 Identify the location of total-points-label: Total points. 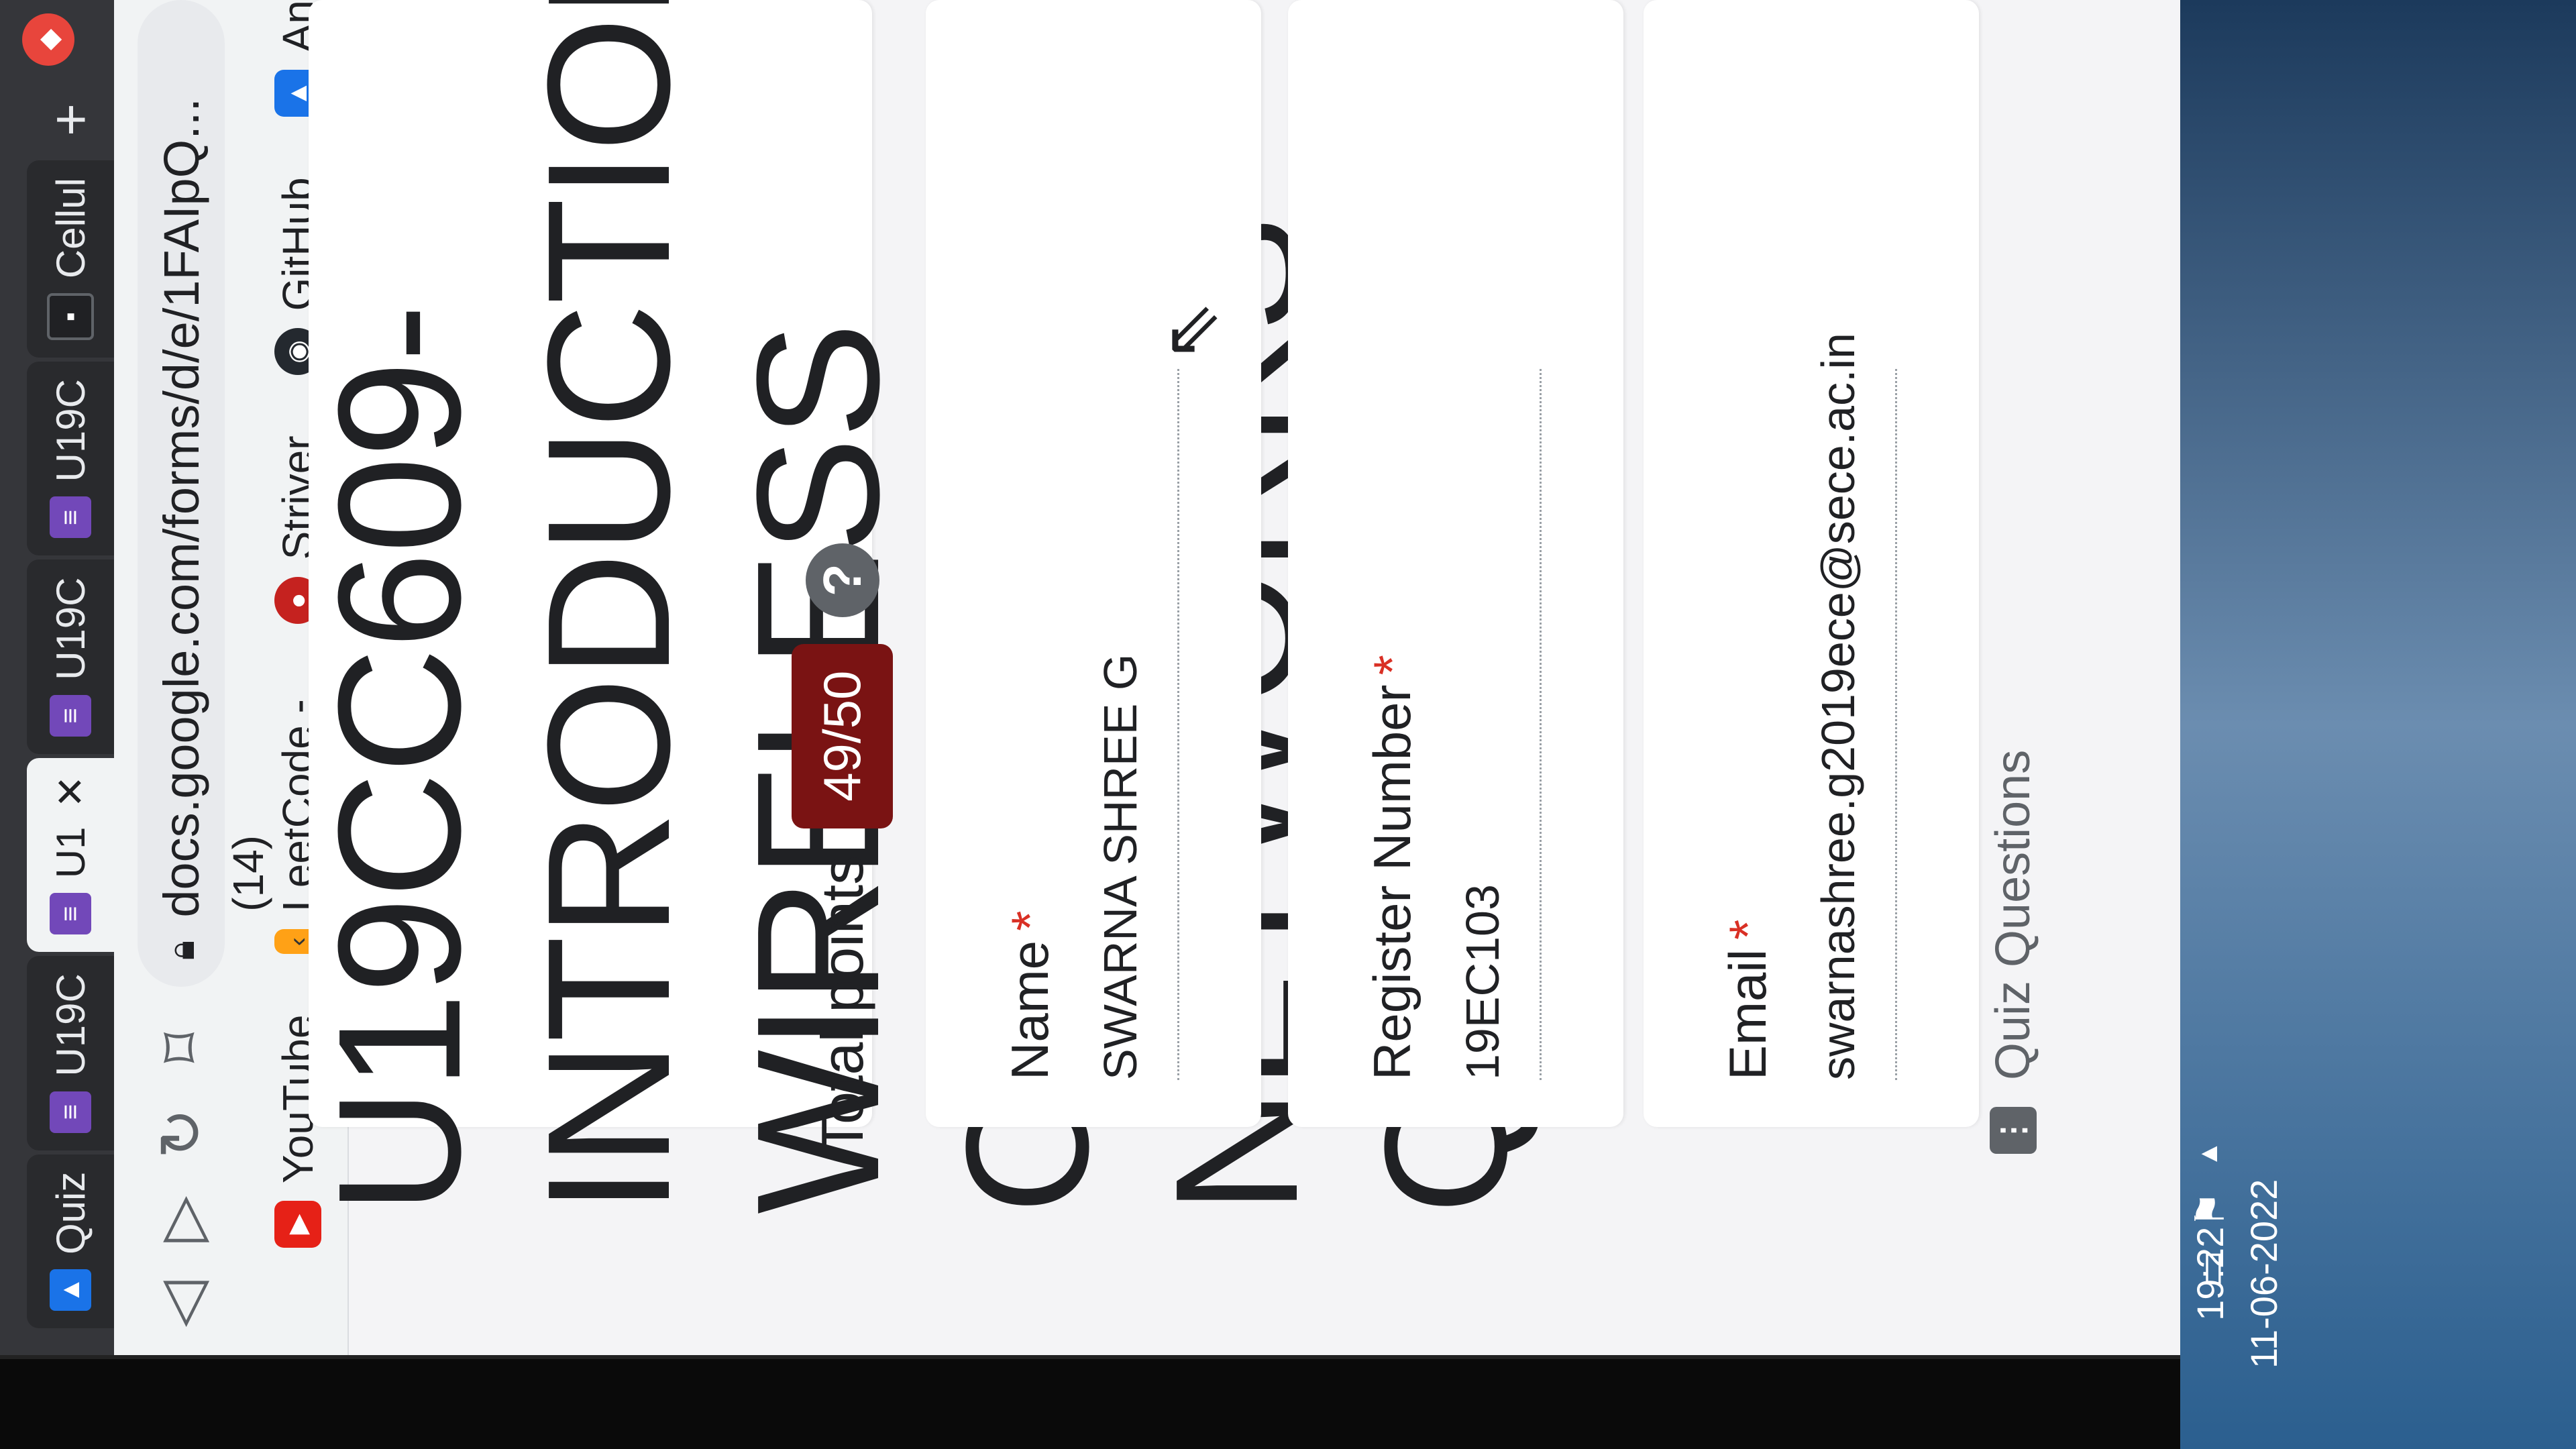
(841, 1004).